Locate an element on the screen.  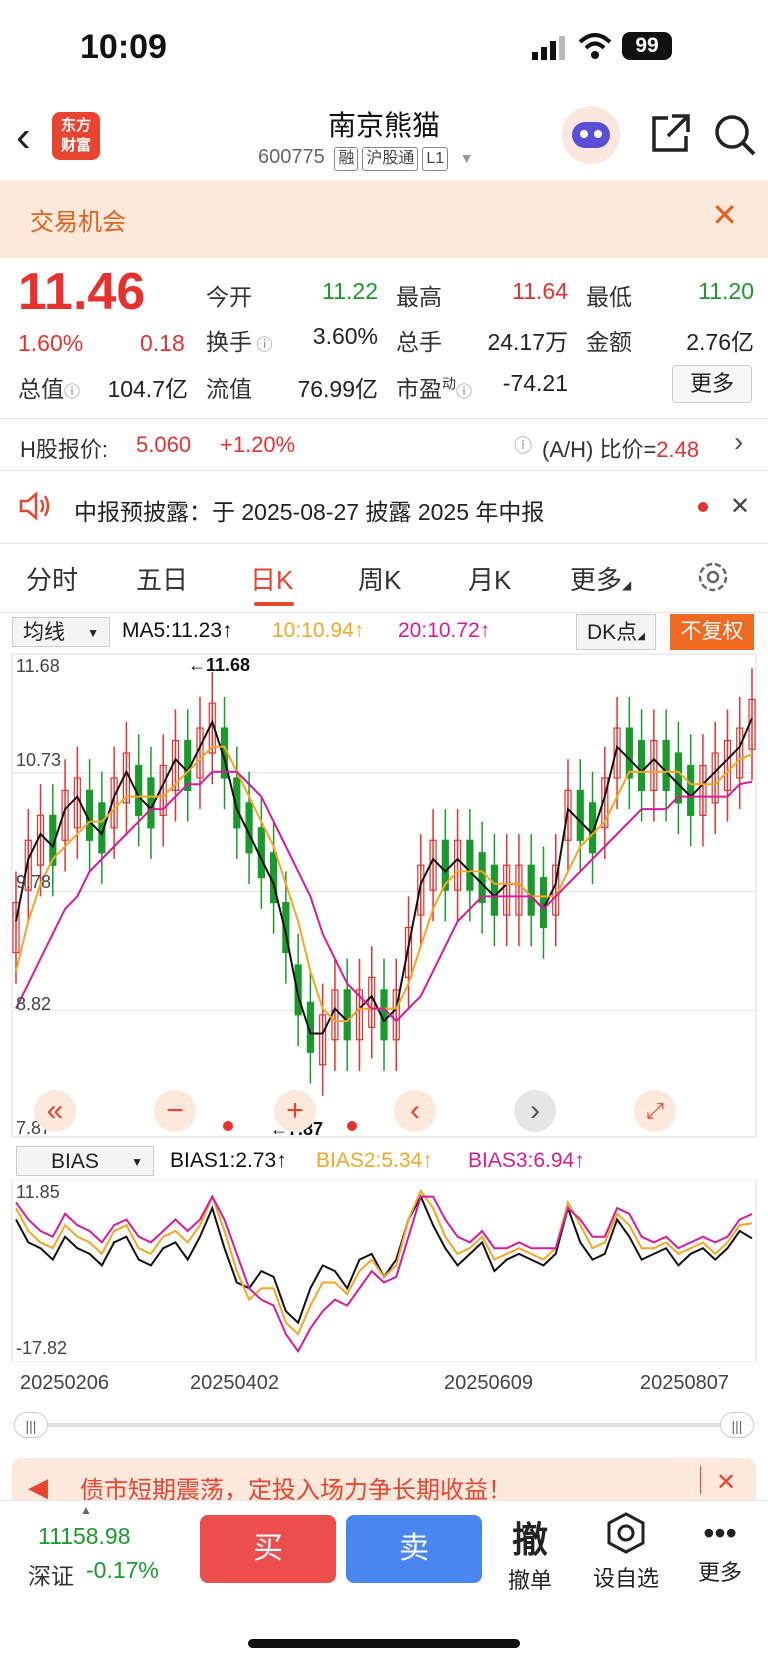
low-value: 11.20 is located at coordinates (726, 291).